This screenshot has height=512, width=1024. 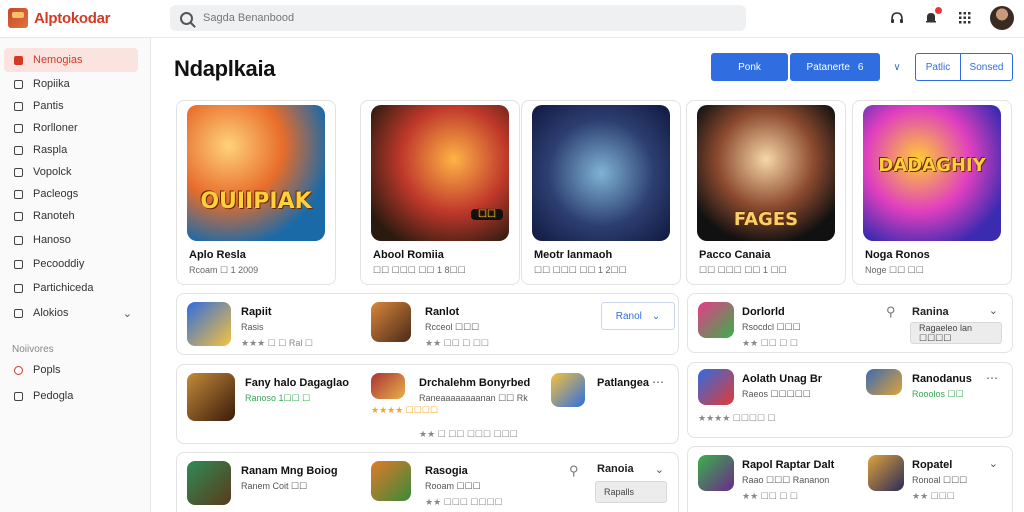 I want to click on app-name: Ropatel, so click(x=932, y=465).